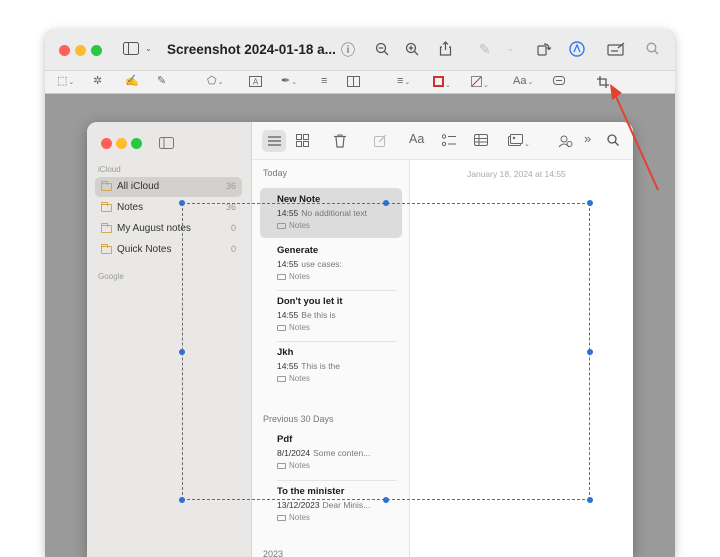 Image resolution: width=720 pixels, height=557 pixels. Describe the element at coordinates (230, 186) in the screenshot. I see `folder-count: 36` at that location.